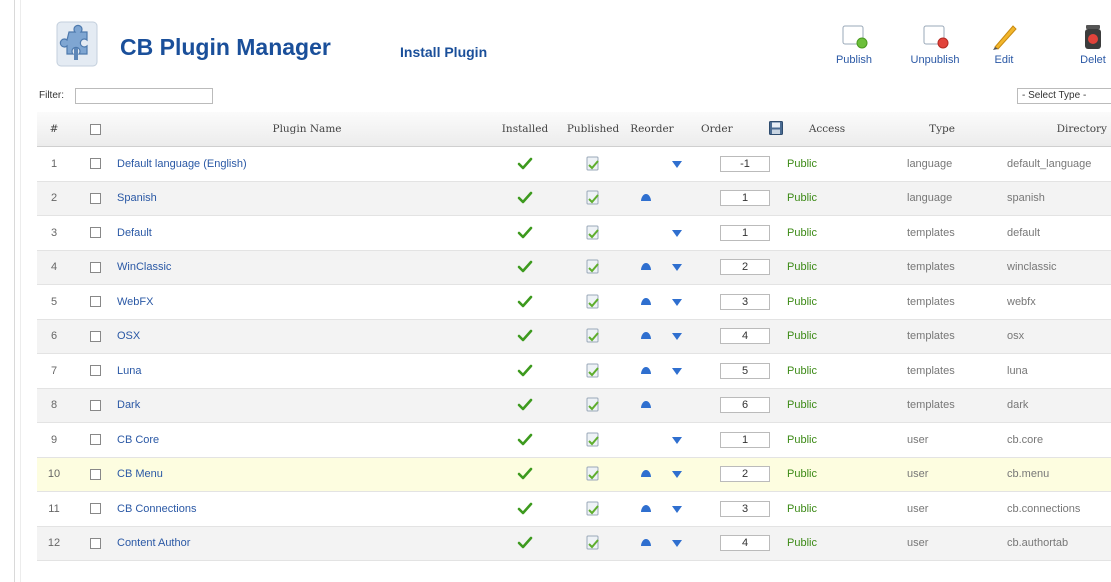 This screenshot has height=582, width=1111. What do you see at coordinates (1005, 37) in the screenshot?
I see `pencil-icon` at bounding box center [1005, 37].